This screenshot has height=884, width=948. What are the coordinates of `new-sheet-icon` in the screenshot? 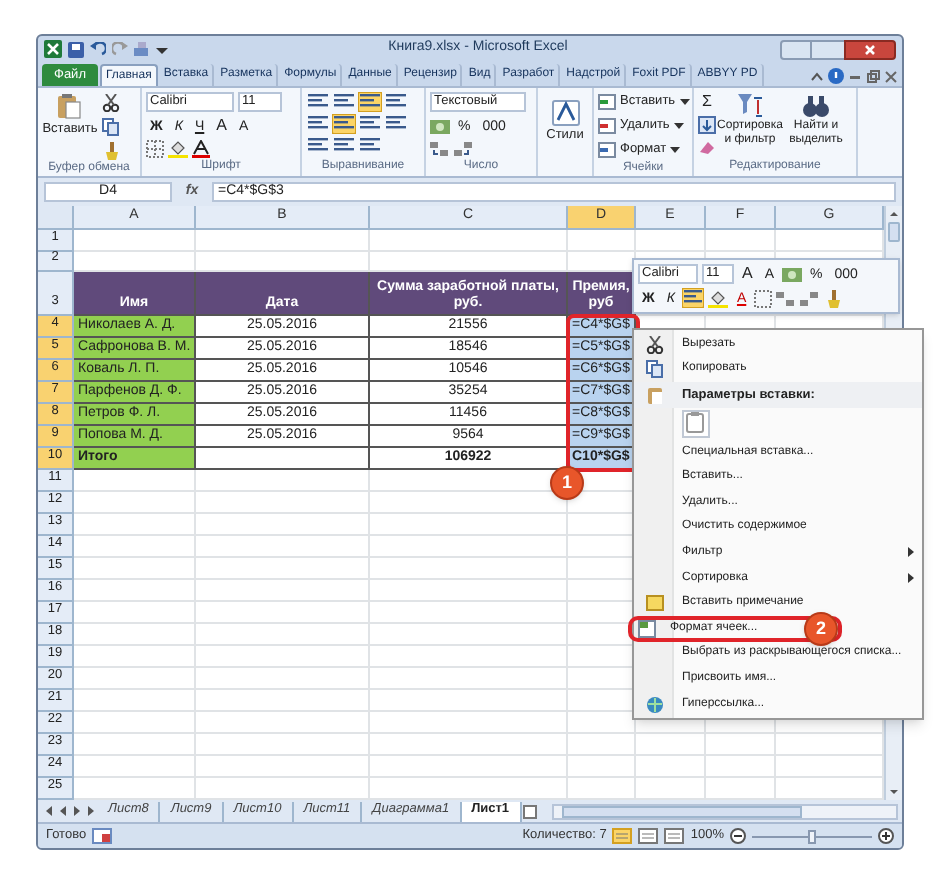 It's located at (530, 811).